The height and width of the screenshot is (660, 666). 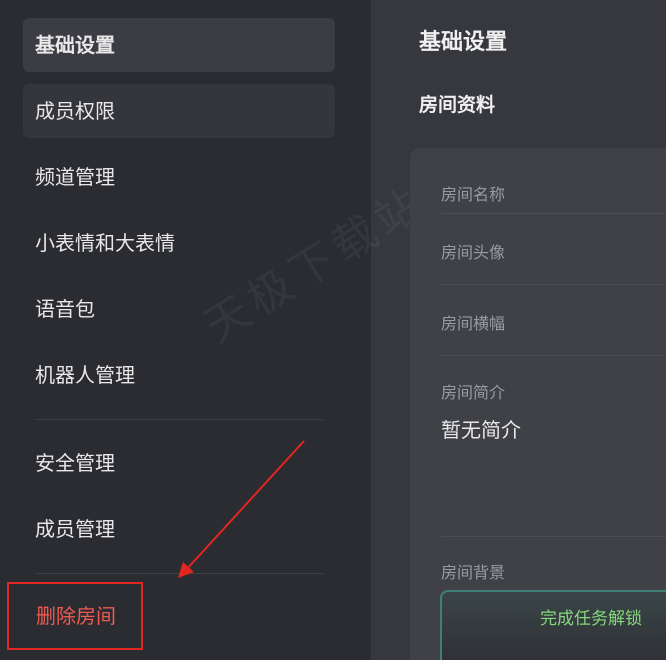 I want to click on room-intro-value: 暂无简介, so click(x=481, y=428).